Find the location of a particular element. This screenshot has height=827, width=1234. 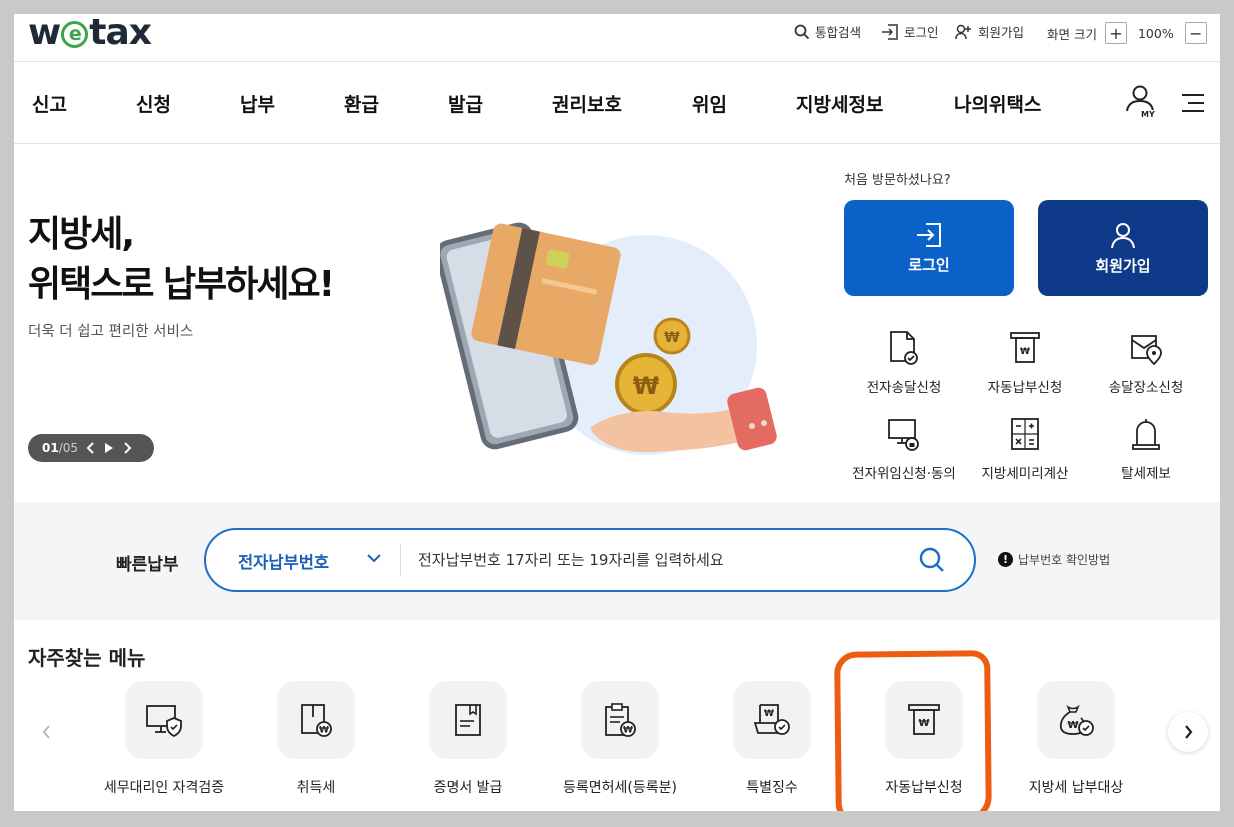

nav-item-apply: 신청 is located at coordinates (153, 103).